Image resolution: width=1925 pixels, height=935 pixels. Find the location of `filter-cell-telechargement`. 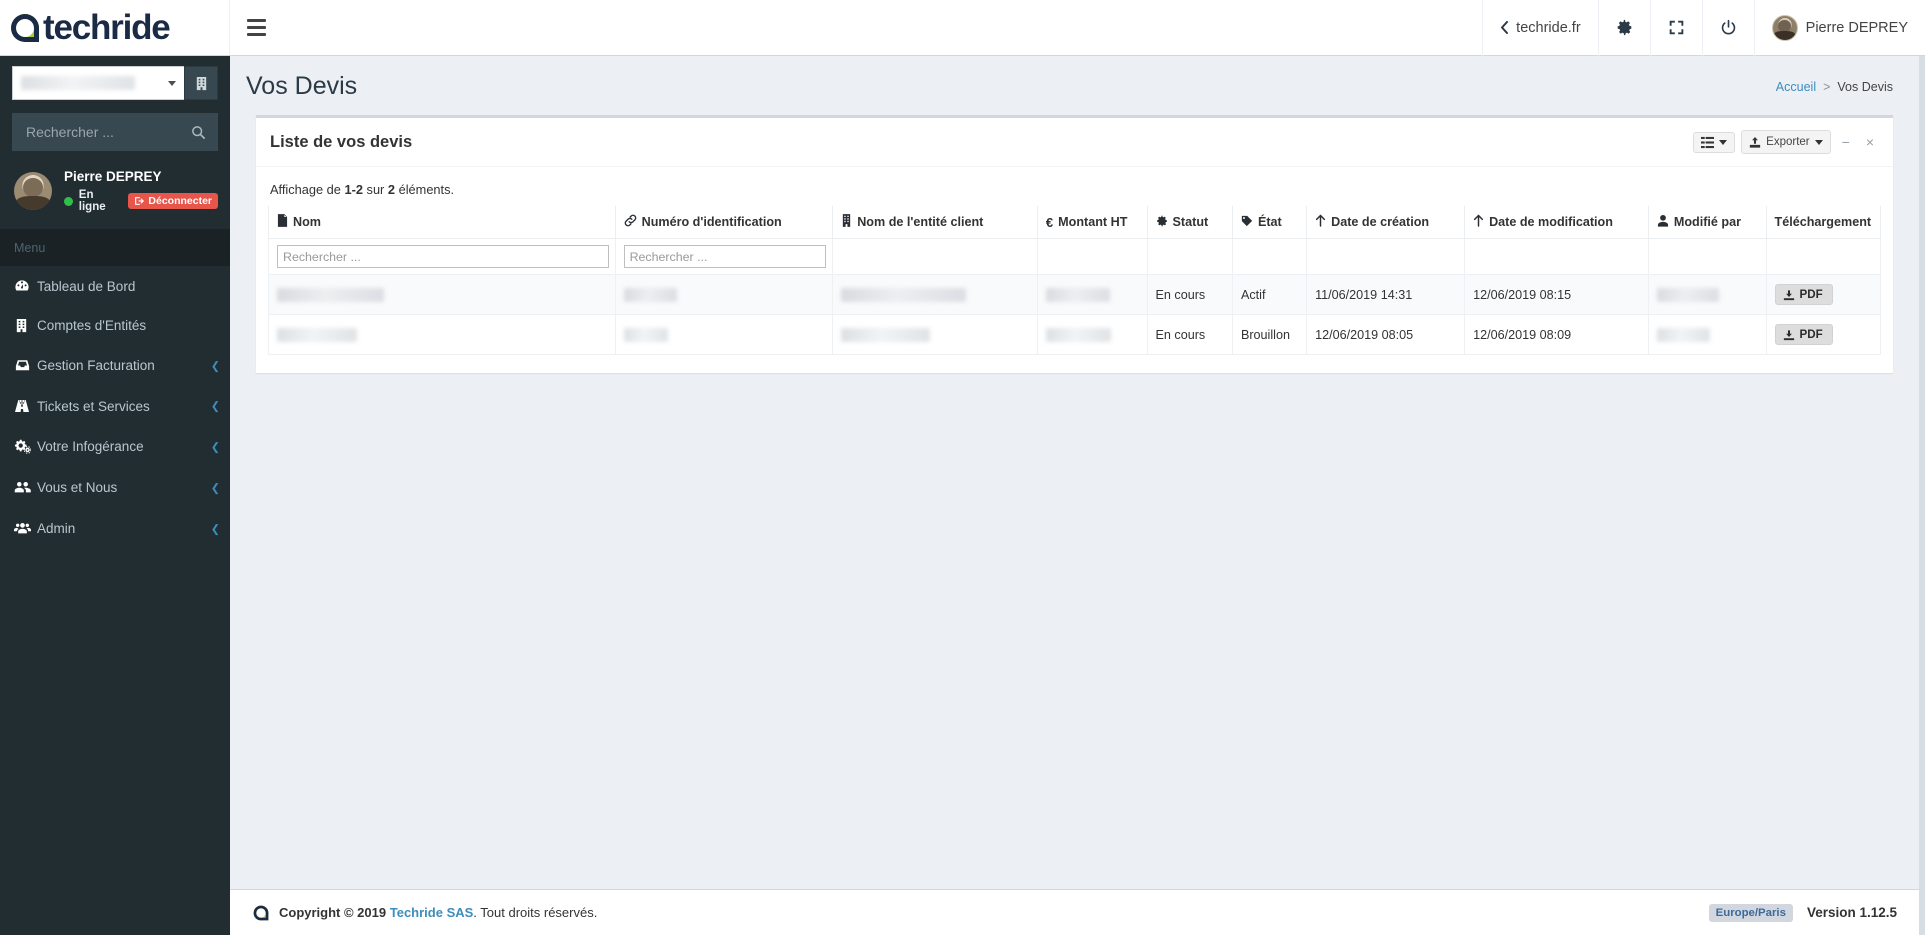

filter-cell-telechargement is located at coordinates (1823, 257).